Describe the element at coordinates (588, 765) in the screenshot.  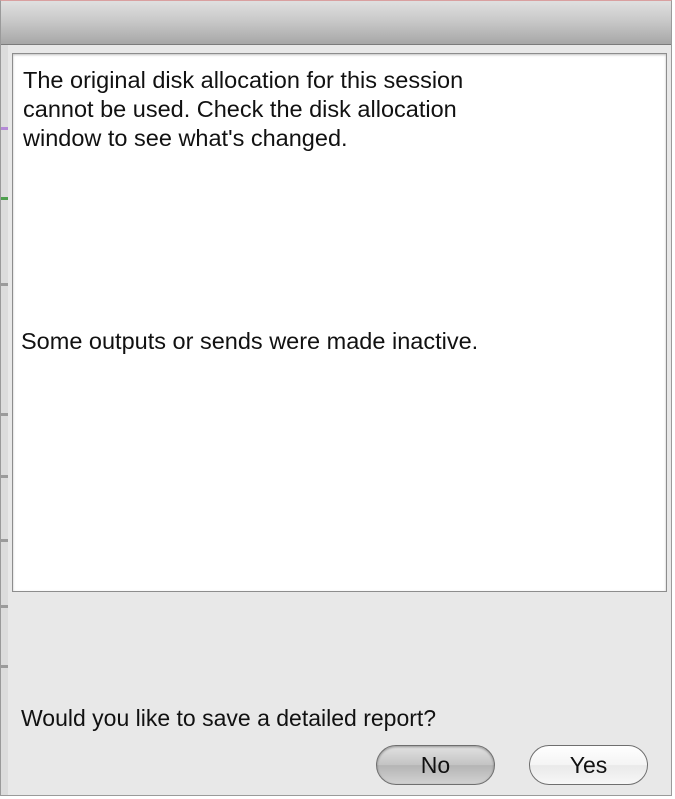
I see `yes-button: Yes` at that location.